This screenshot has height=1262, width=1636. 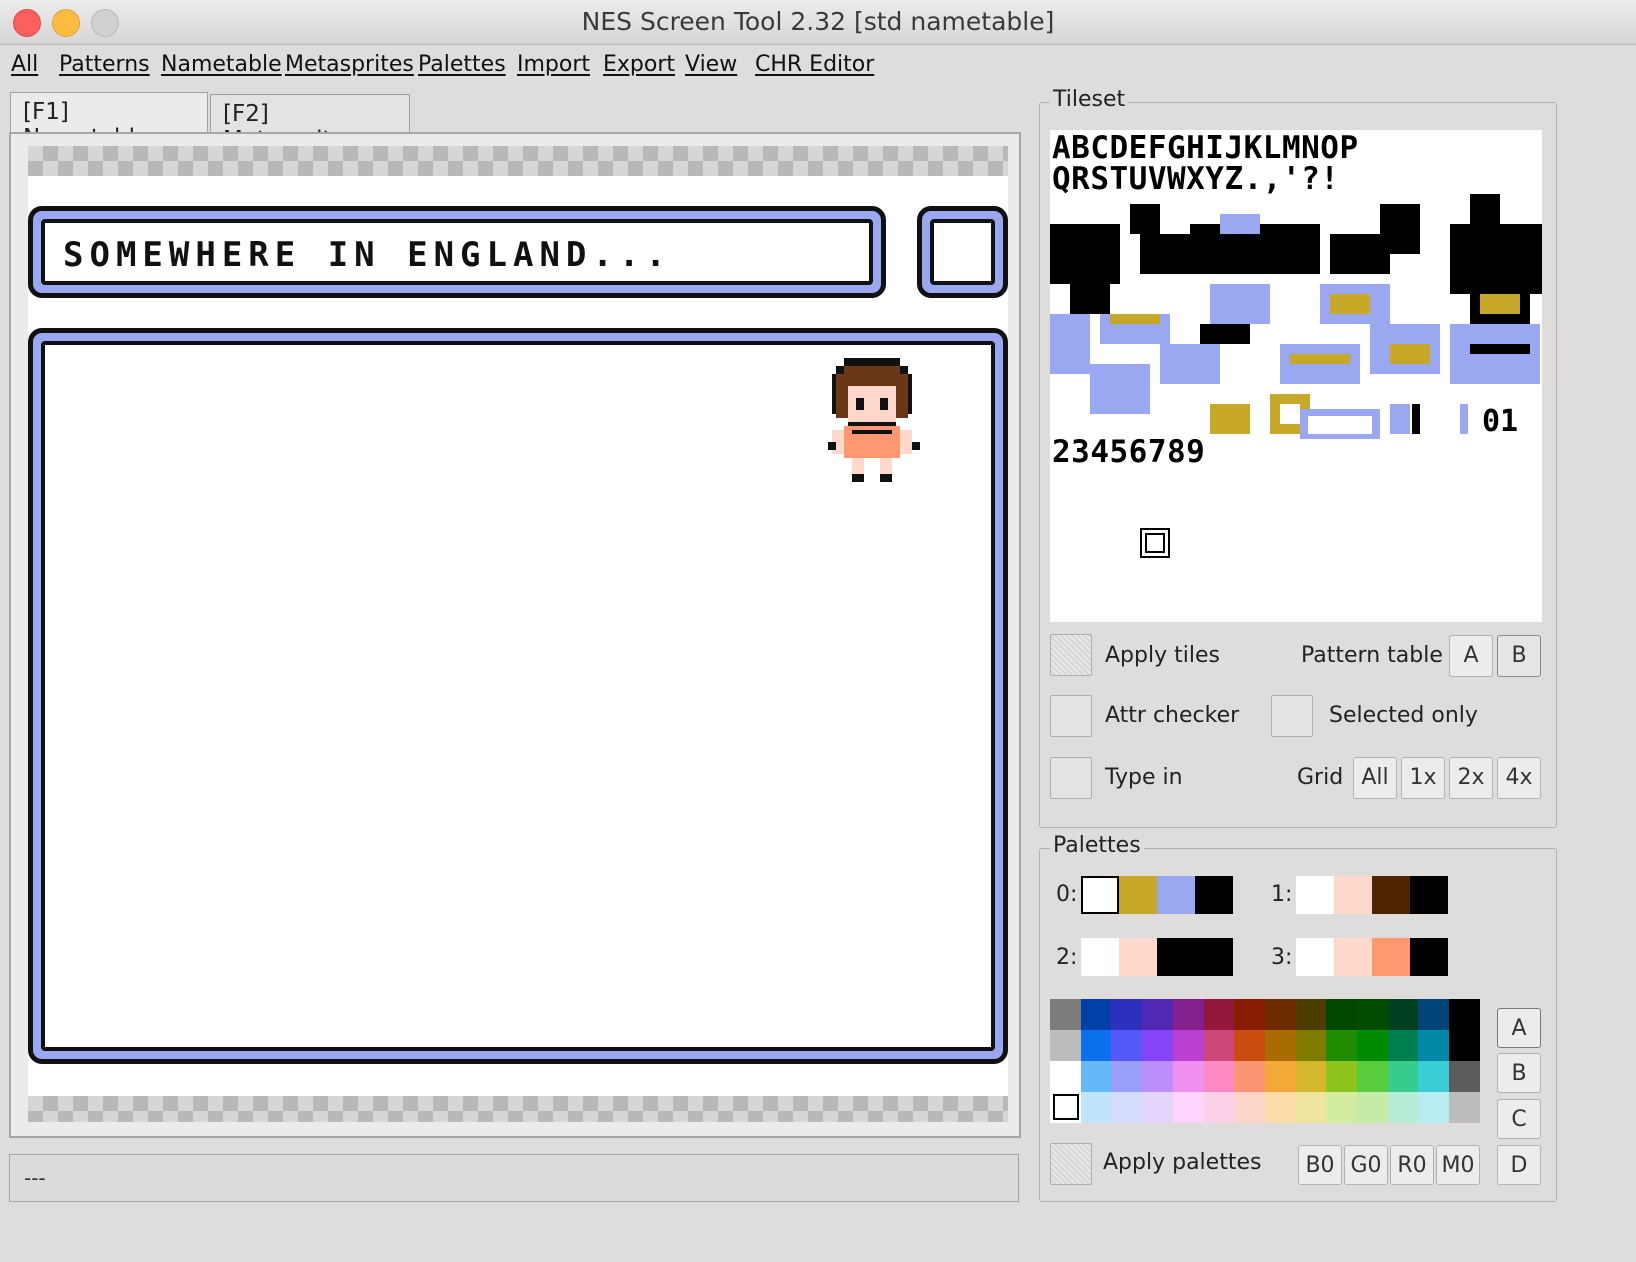 I want to click on grid-1x-button: 1x, so click(x=1423, y=778).